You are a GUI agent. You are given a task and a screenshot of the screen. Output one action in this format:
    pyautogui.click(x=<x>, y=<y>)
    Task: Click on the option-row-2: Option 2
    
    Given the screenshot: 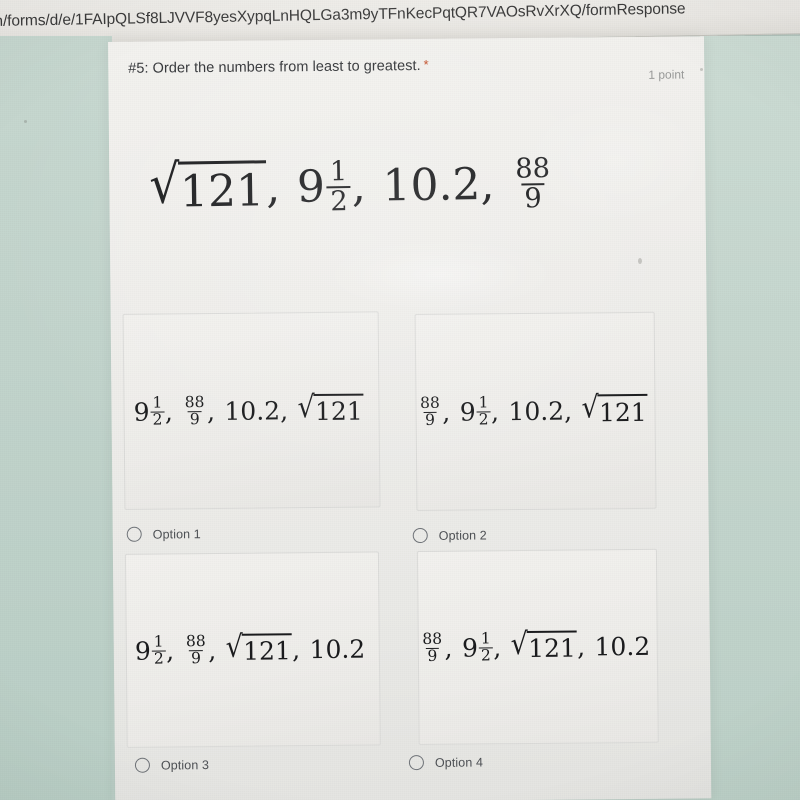 What is the action you would take?
    pyautogui.click(x=449, y=535)
    